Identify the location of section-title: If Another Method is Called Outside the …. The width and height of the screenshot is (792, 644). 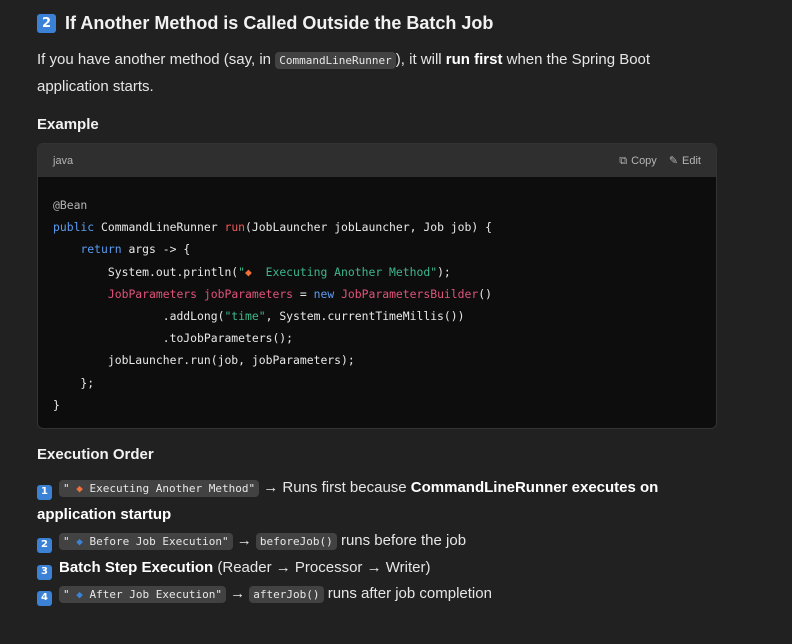
(279, 23).